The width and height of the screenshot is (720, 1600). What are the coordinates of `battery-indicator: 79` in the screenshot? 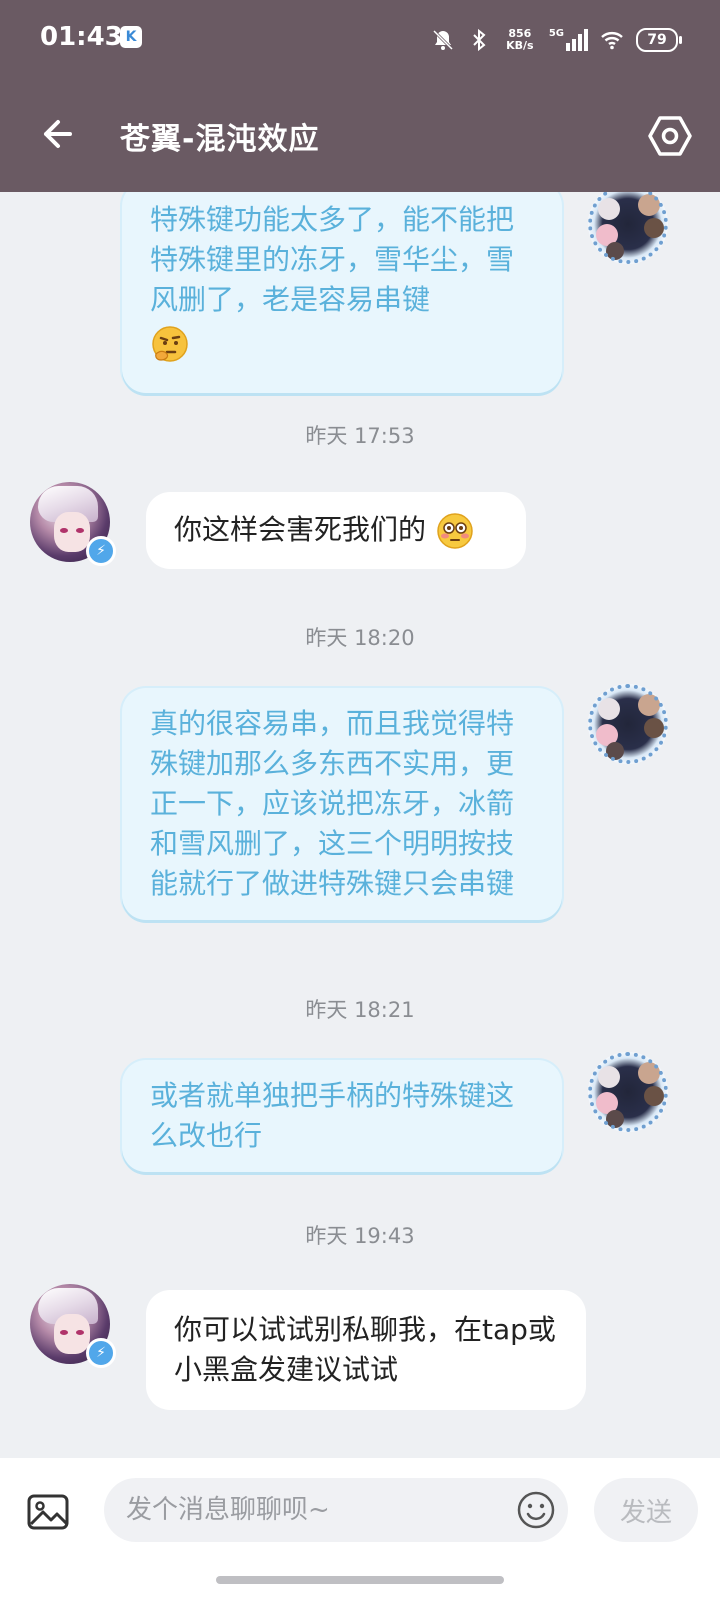 It's located at (659, 40).